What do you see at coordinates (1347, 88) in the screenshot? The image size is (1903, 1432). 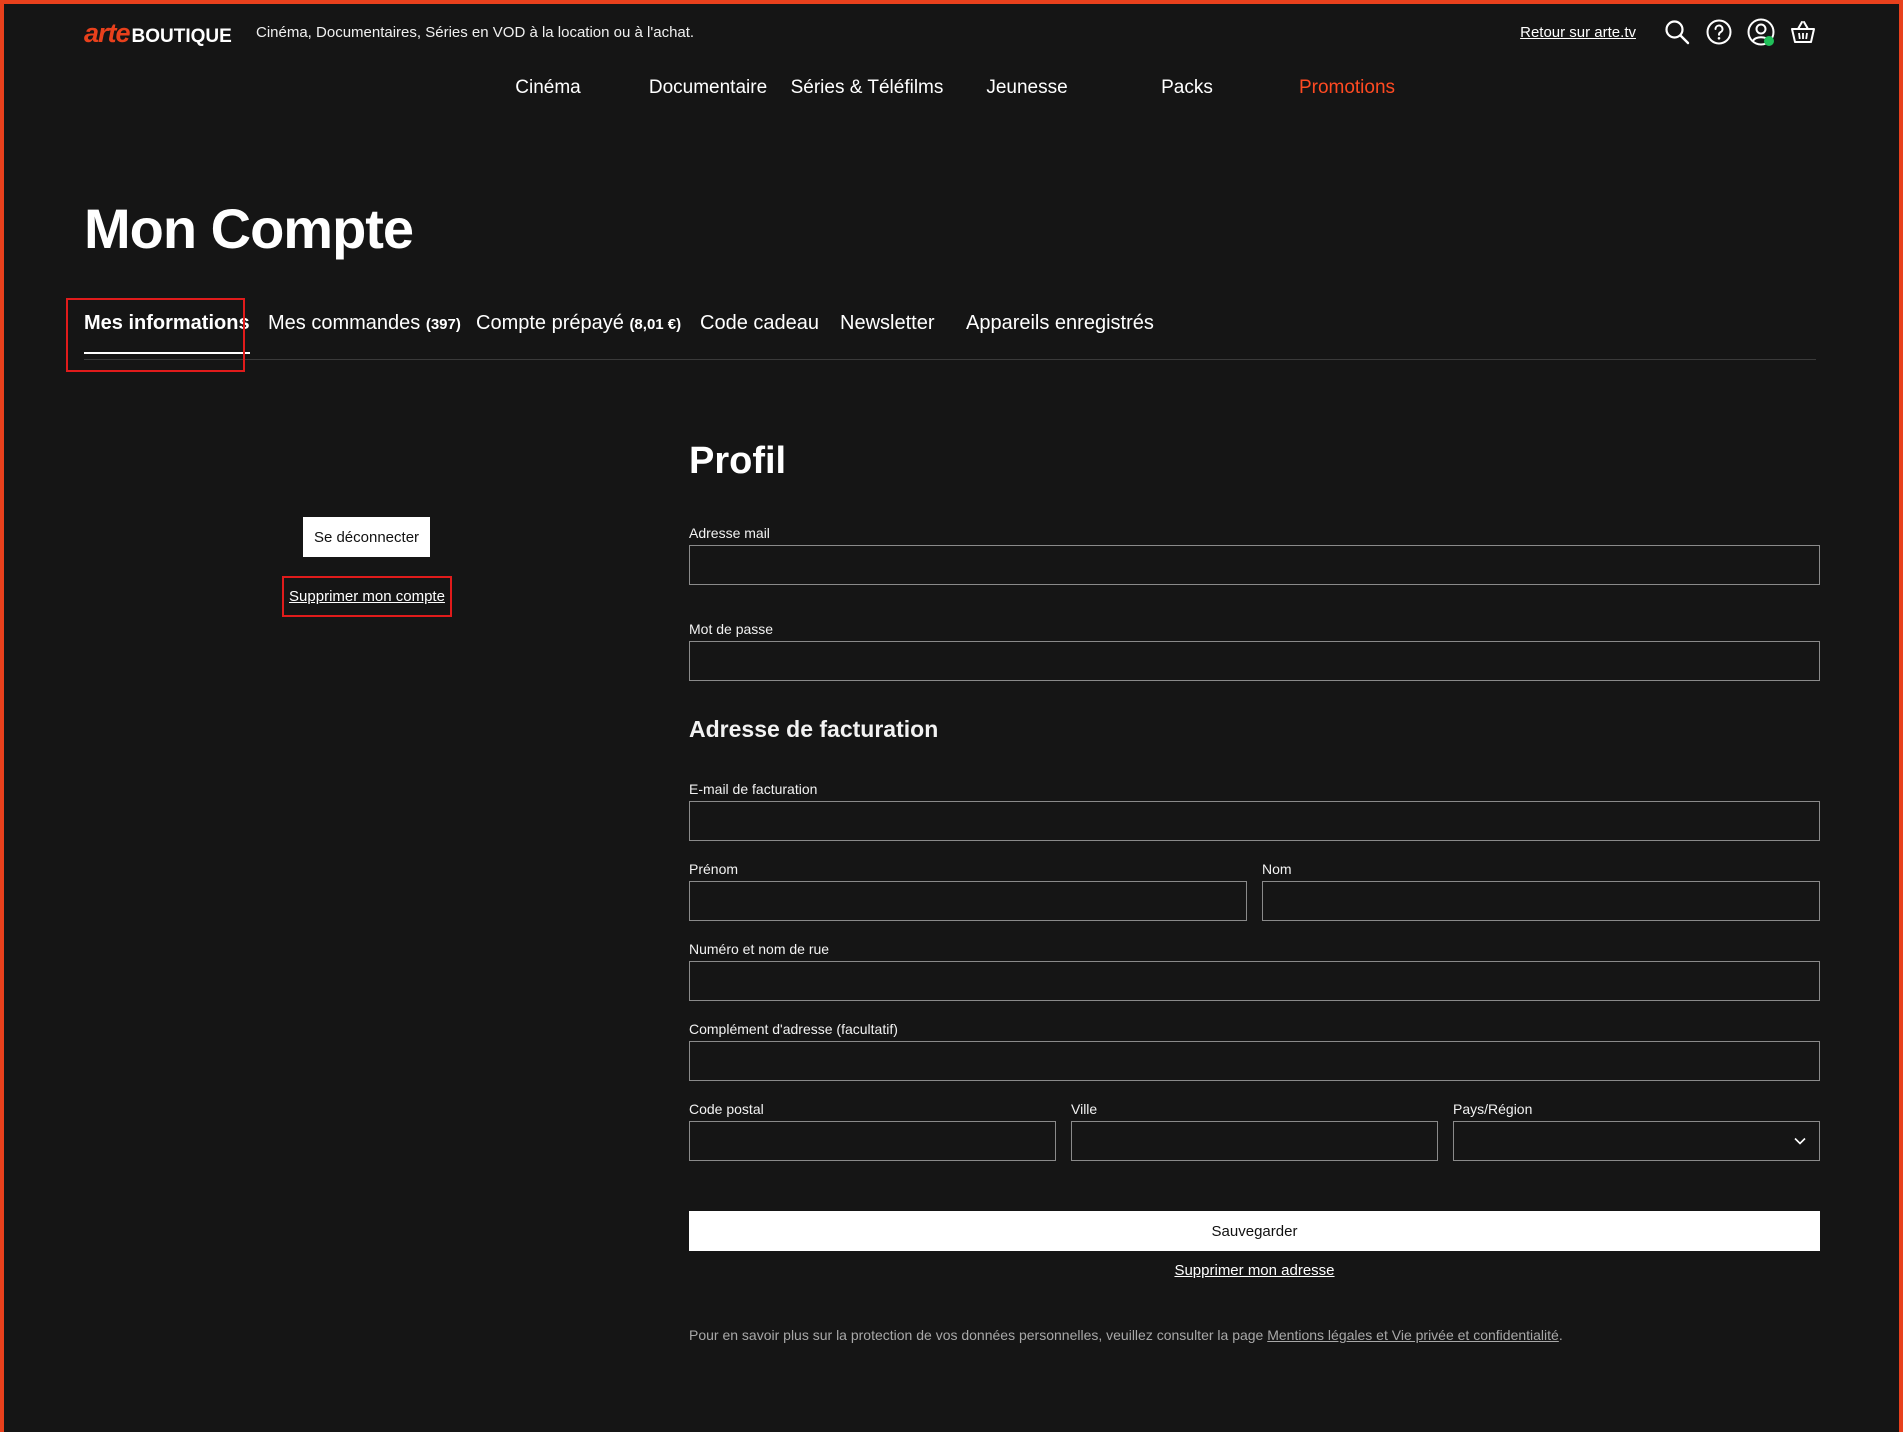 I see `nav-promotions: Promotions` at bounding box center [1347, 88].